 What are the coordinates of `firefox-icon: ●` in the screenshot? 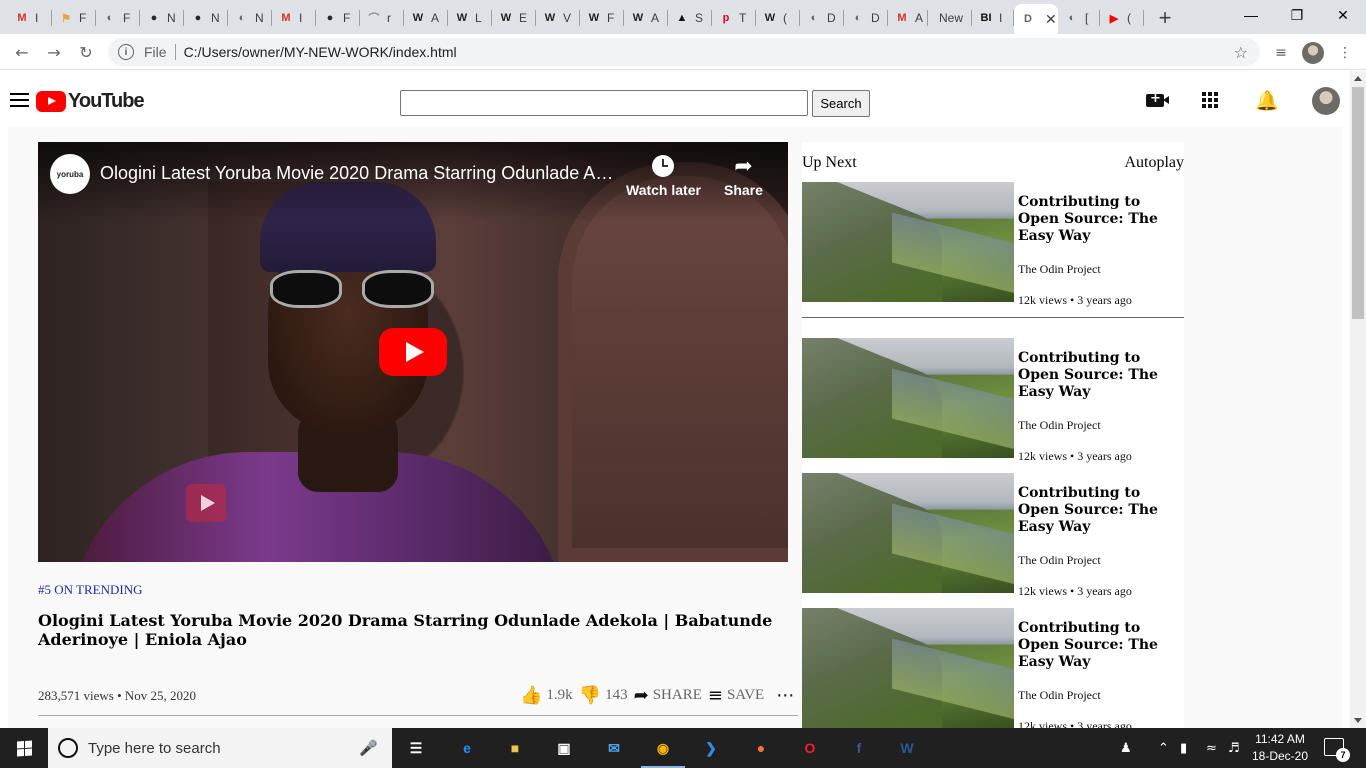 It's located at (761, 748).